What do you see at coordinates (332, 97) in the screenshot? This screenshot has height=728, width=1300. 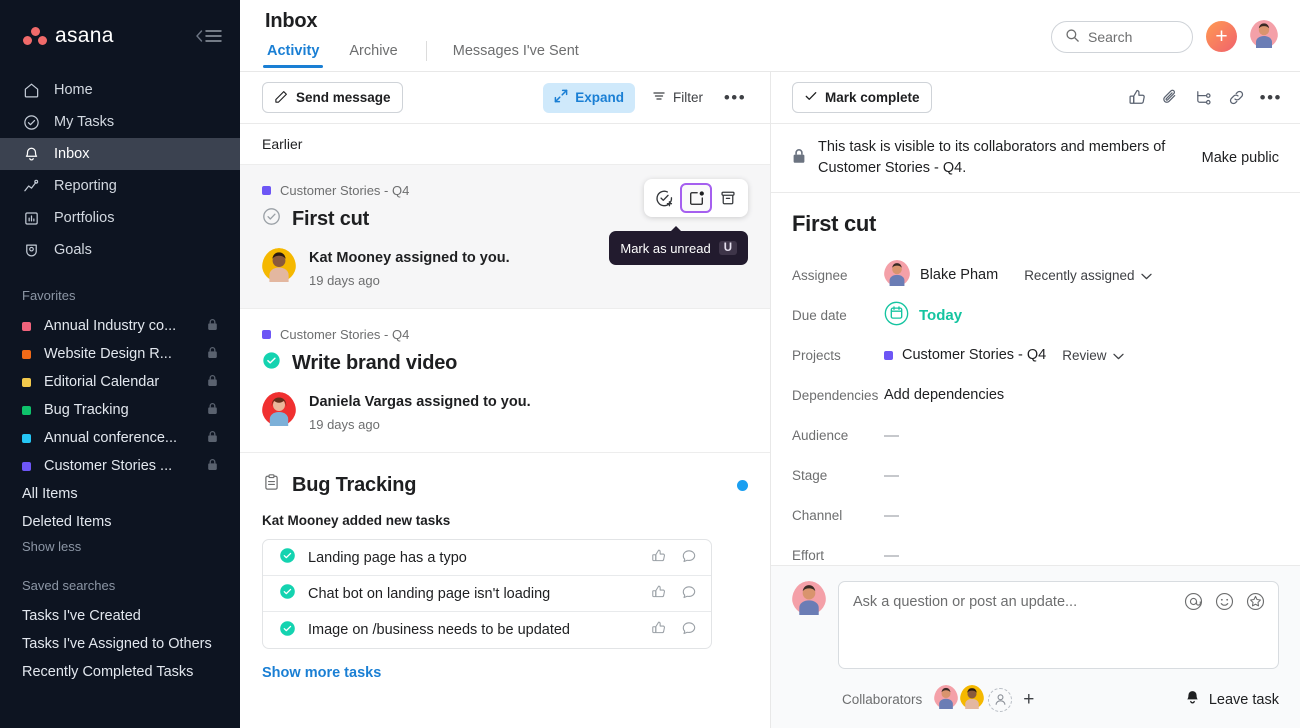 I see `send-message-button: Send message` at bounding box center [332, 97].